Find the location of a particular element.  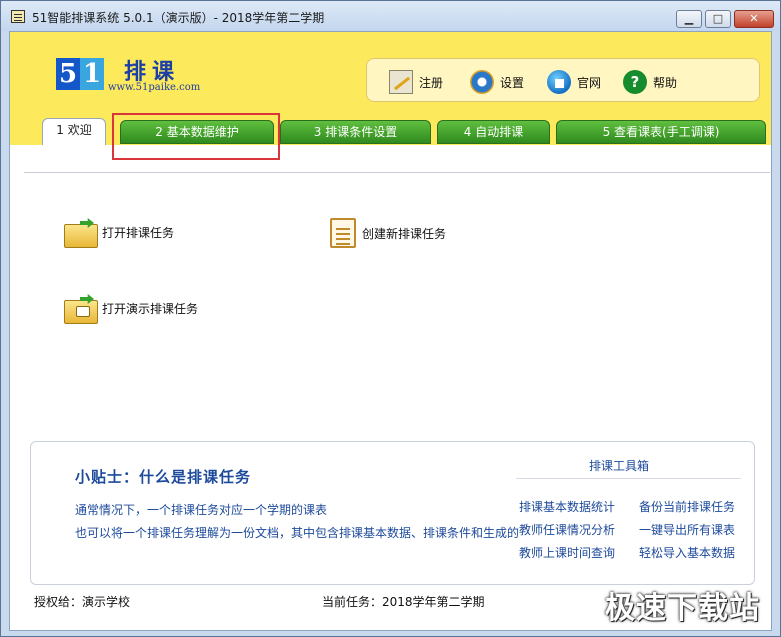

globe-home-icon is located at coordinates (559, 82).